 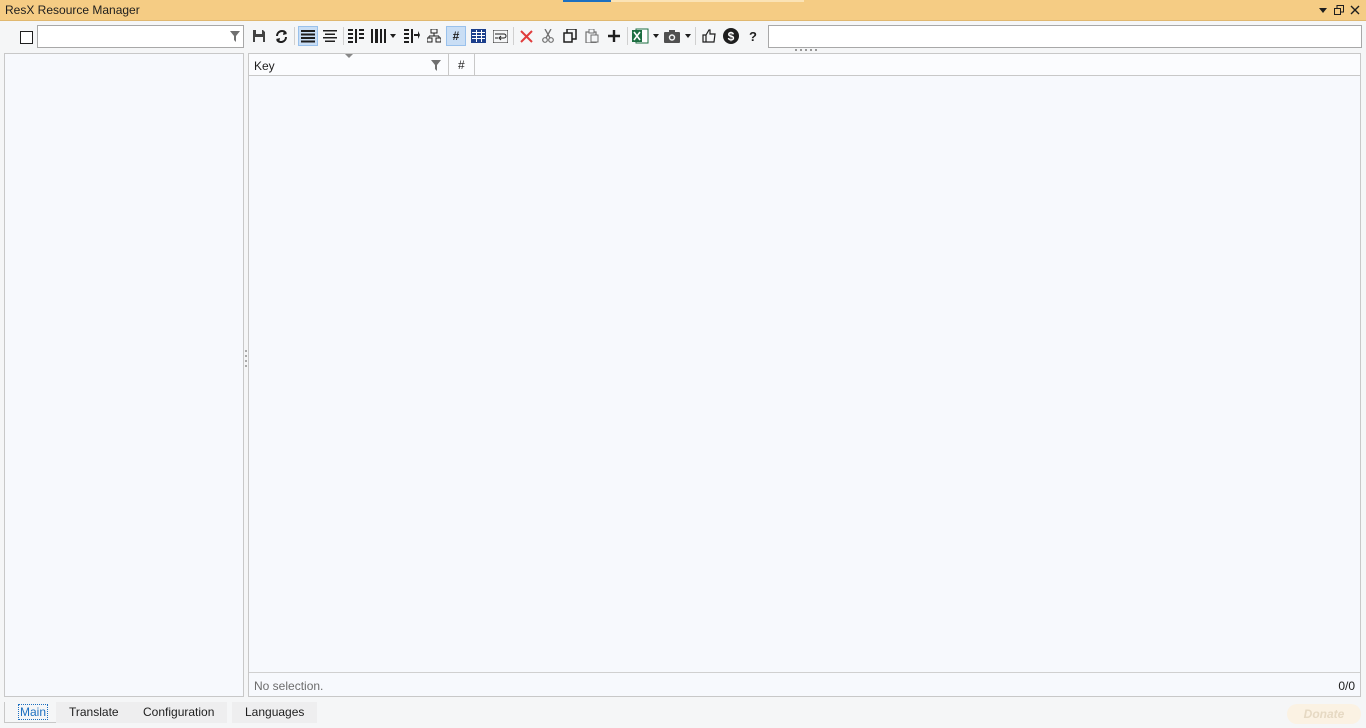 What do you see at coordinates (548, 36) in the screenshot?
I see `cut-icon` at bounding box center [548, 36].